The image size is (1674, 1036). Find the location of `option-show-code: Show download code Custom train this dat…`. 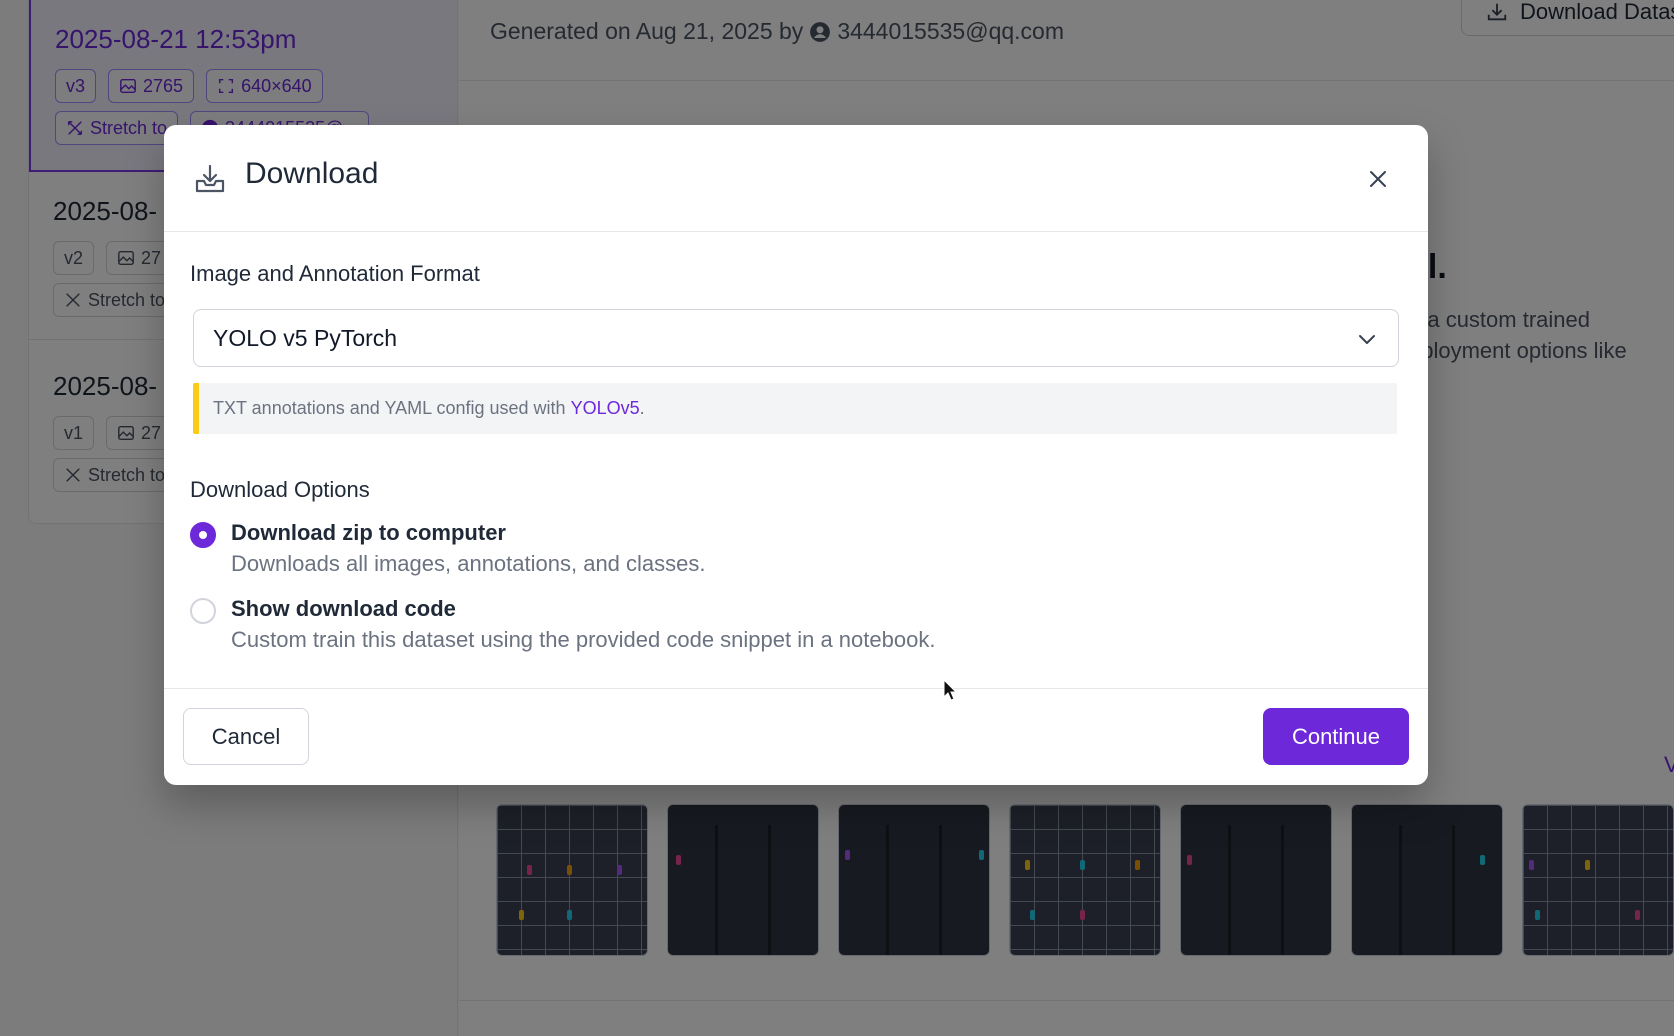

option-show-code: Show download code Custom train this dat… is located at coordinates (740, 627).